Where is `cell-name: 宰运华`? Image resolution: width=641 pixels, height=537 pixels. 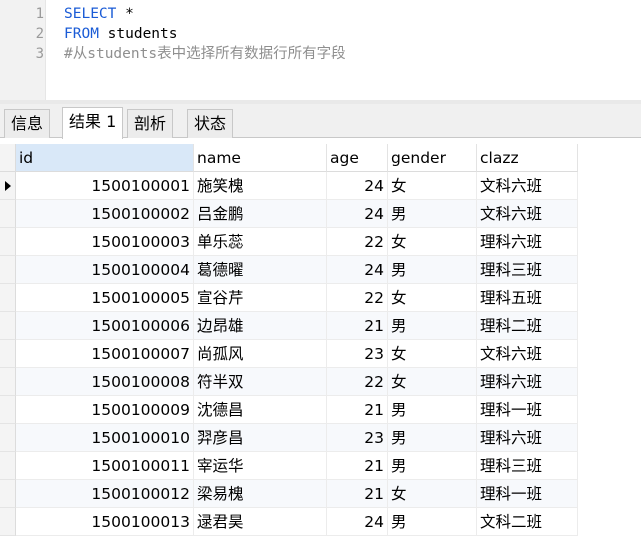 cell-name: 宰运华 is located at coordinates (260, 466).